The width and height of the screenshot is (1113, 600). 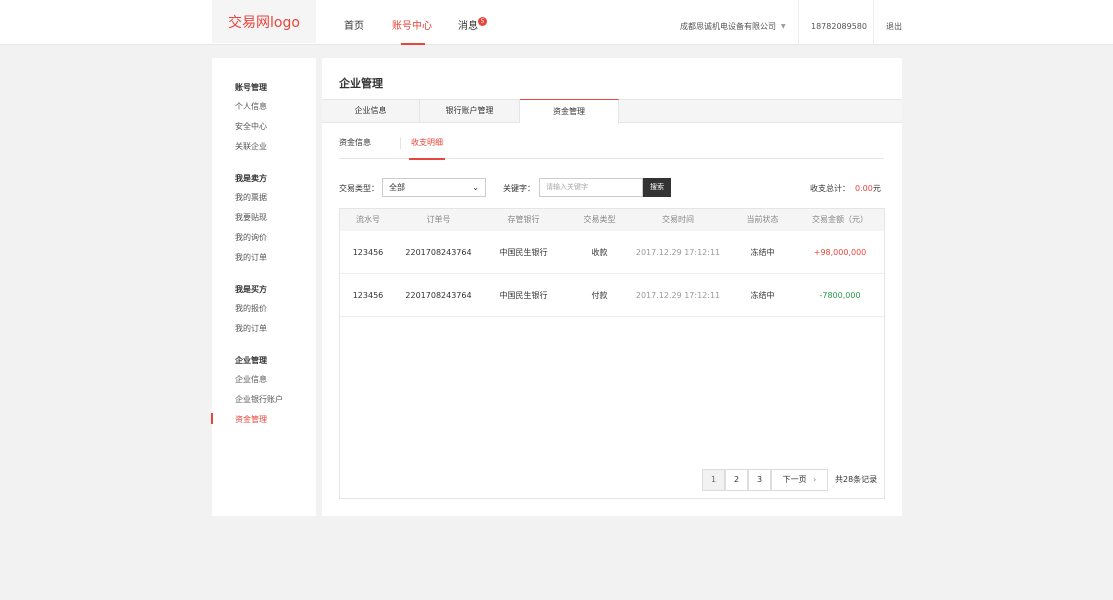 I want to click on page-title: 企业管理, so click(x=361, y=83).